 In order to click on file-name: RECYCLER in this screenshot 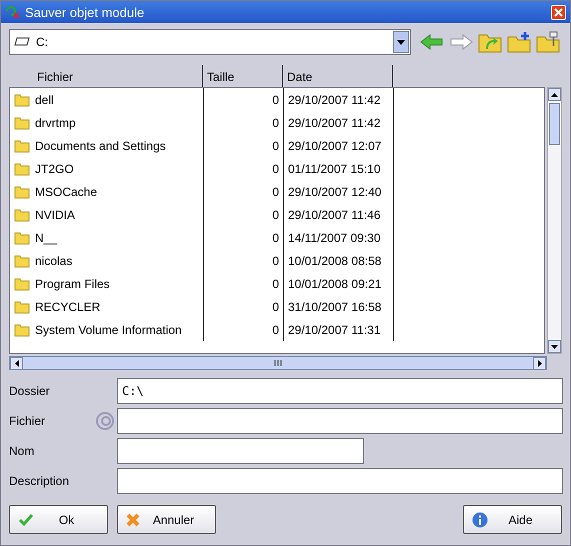, I will do `click(67, 307)`.